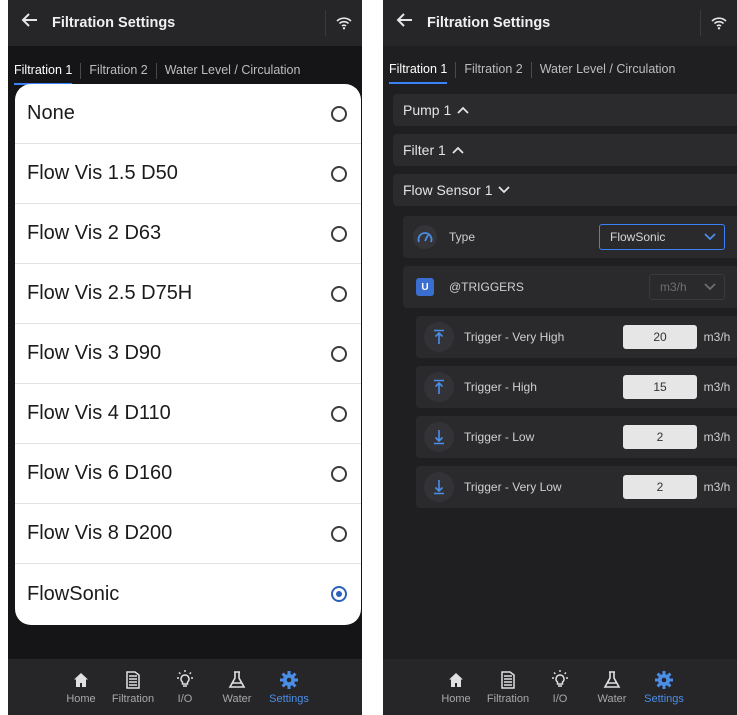 The height and width of the screenshot is (715, 737). What do you see at coordinates (565, 110) in the screenshot?
I see `section-pump: Pump 1` at bounding box center [565, 110].